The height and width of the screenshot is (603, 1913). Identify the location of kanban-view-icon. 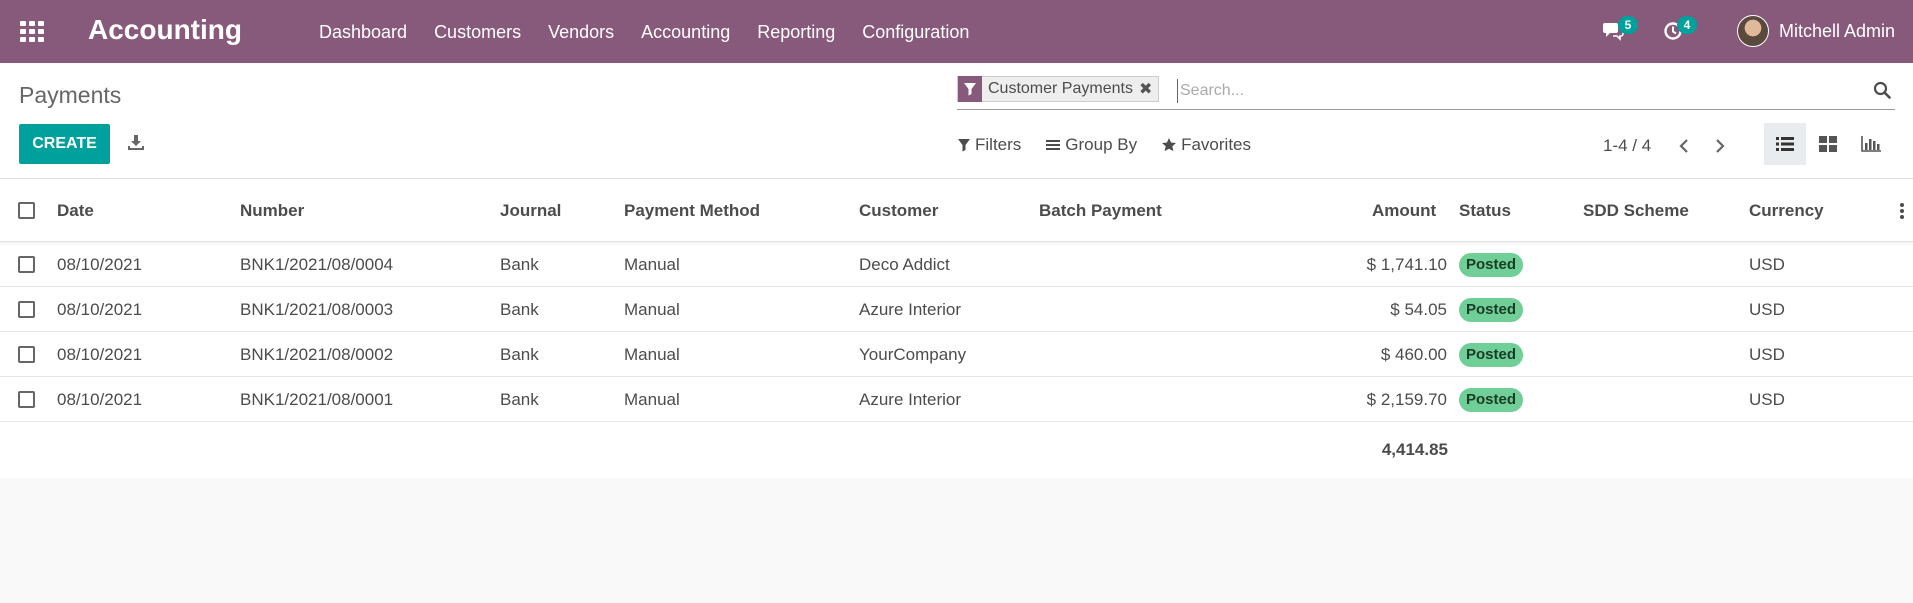
(1828, 144).